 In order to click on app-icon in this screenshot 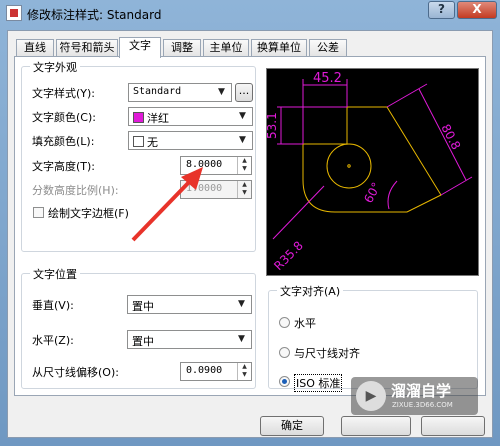, I will do `click(14, 13)`.